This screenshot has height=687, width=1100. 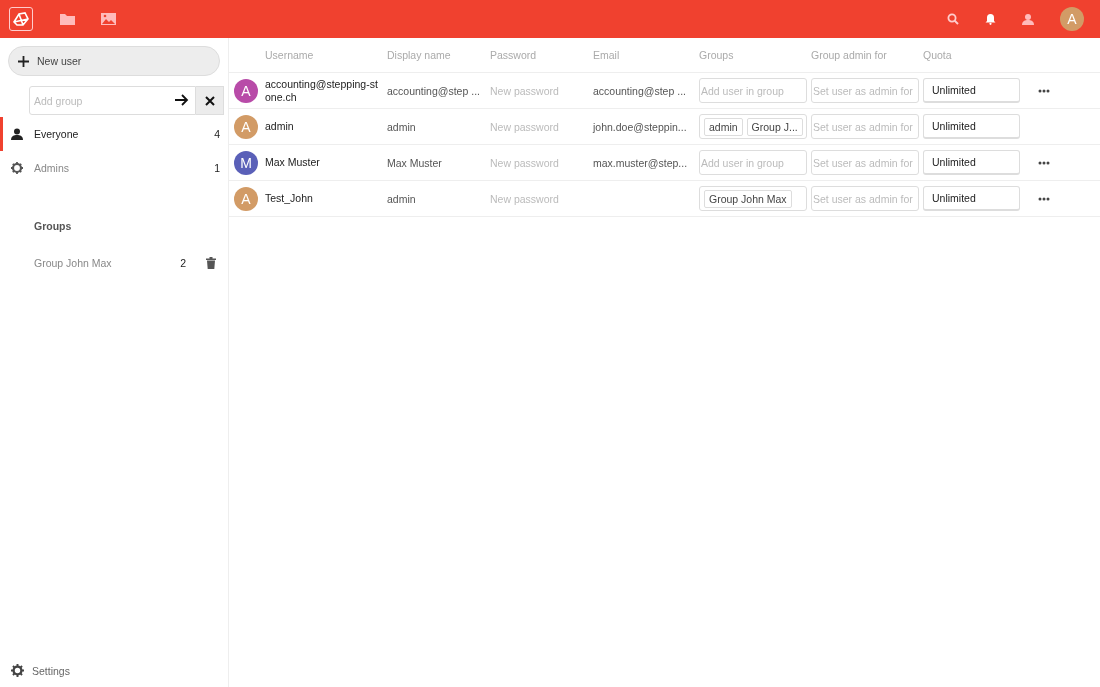 What do you see at coordinates (280, 126) in the screenshot?
I see `username-cell-text: admin` at bounding box center [280, 126].